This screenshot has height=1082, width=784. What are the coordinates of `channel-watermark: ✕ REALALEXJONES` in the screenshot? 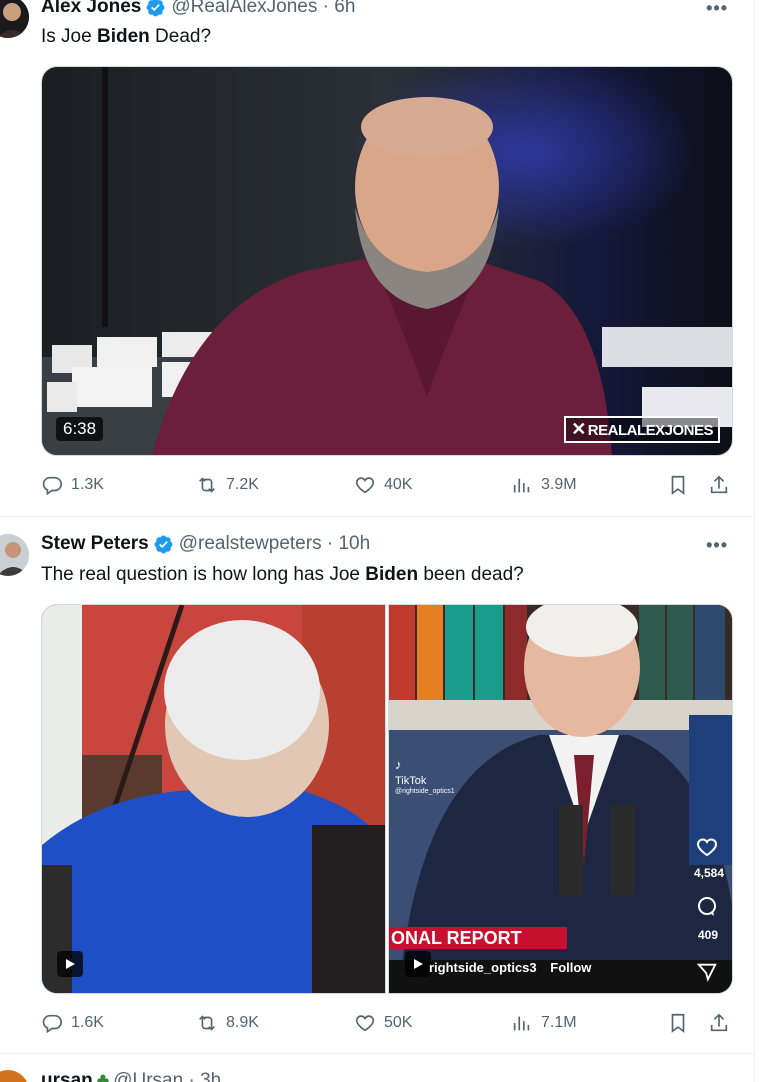 It's located at (642, 429).